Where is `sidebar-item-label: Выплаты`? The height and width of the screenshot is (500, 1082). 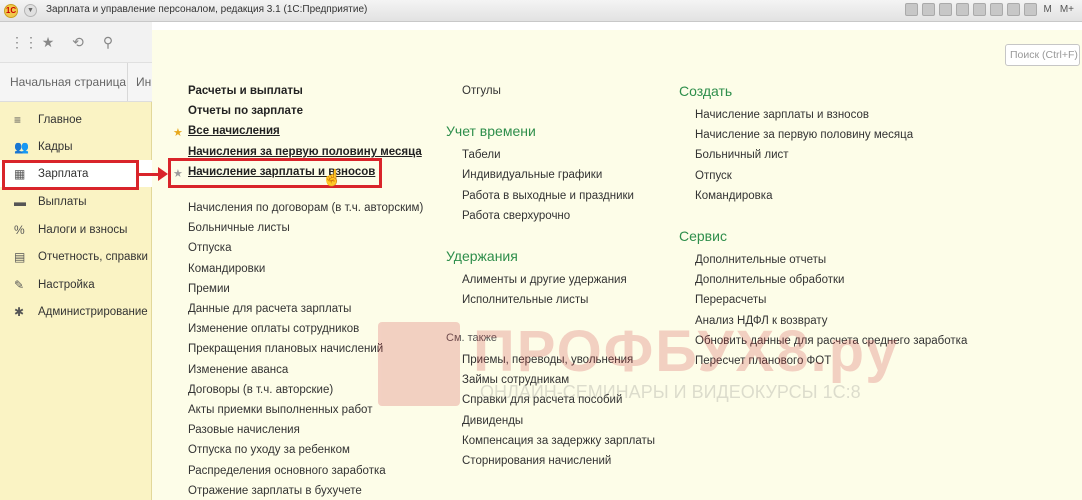 sidebar-item-label: Выплаты is located at coordinates (62, 201).